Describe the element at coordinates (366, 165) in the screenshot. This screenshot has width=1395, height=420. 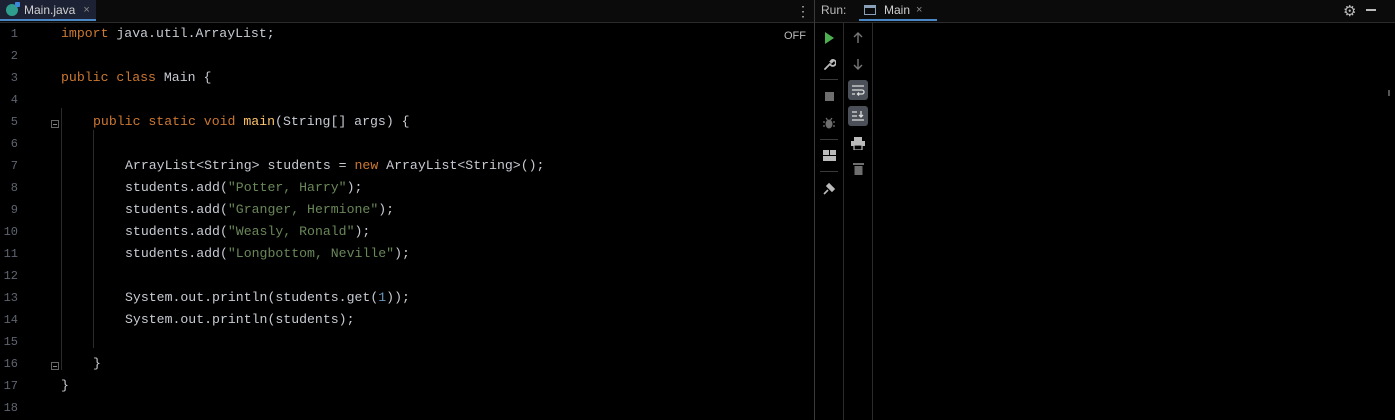
I see `keyword: new` at that location.